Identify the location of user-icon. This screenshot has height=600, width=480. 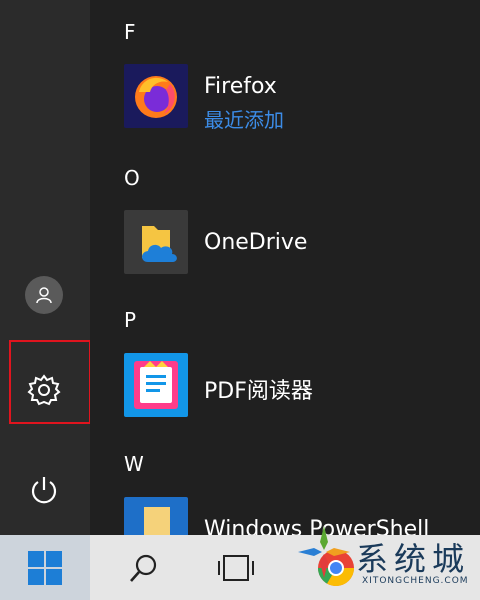
(44, 295).